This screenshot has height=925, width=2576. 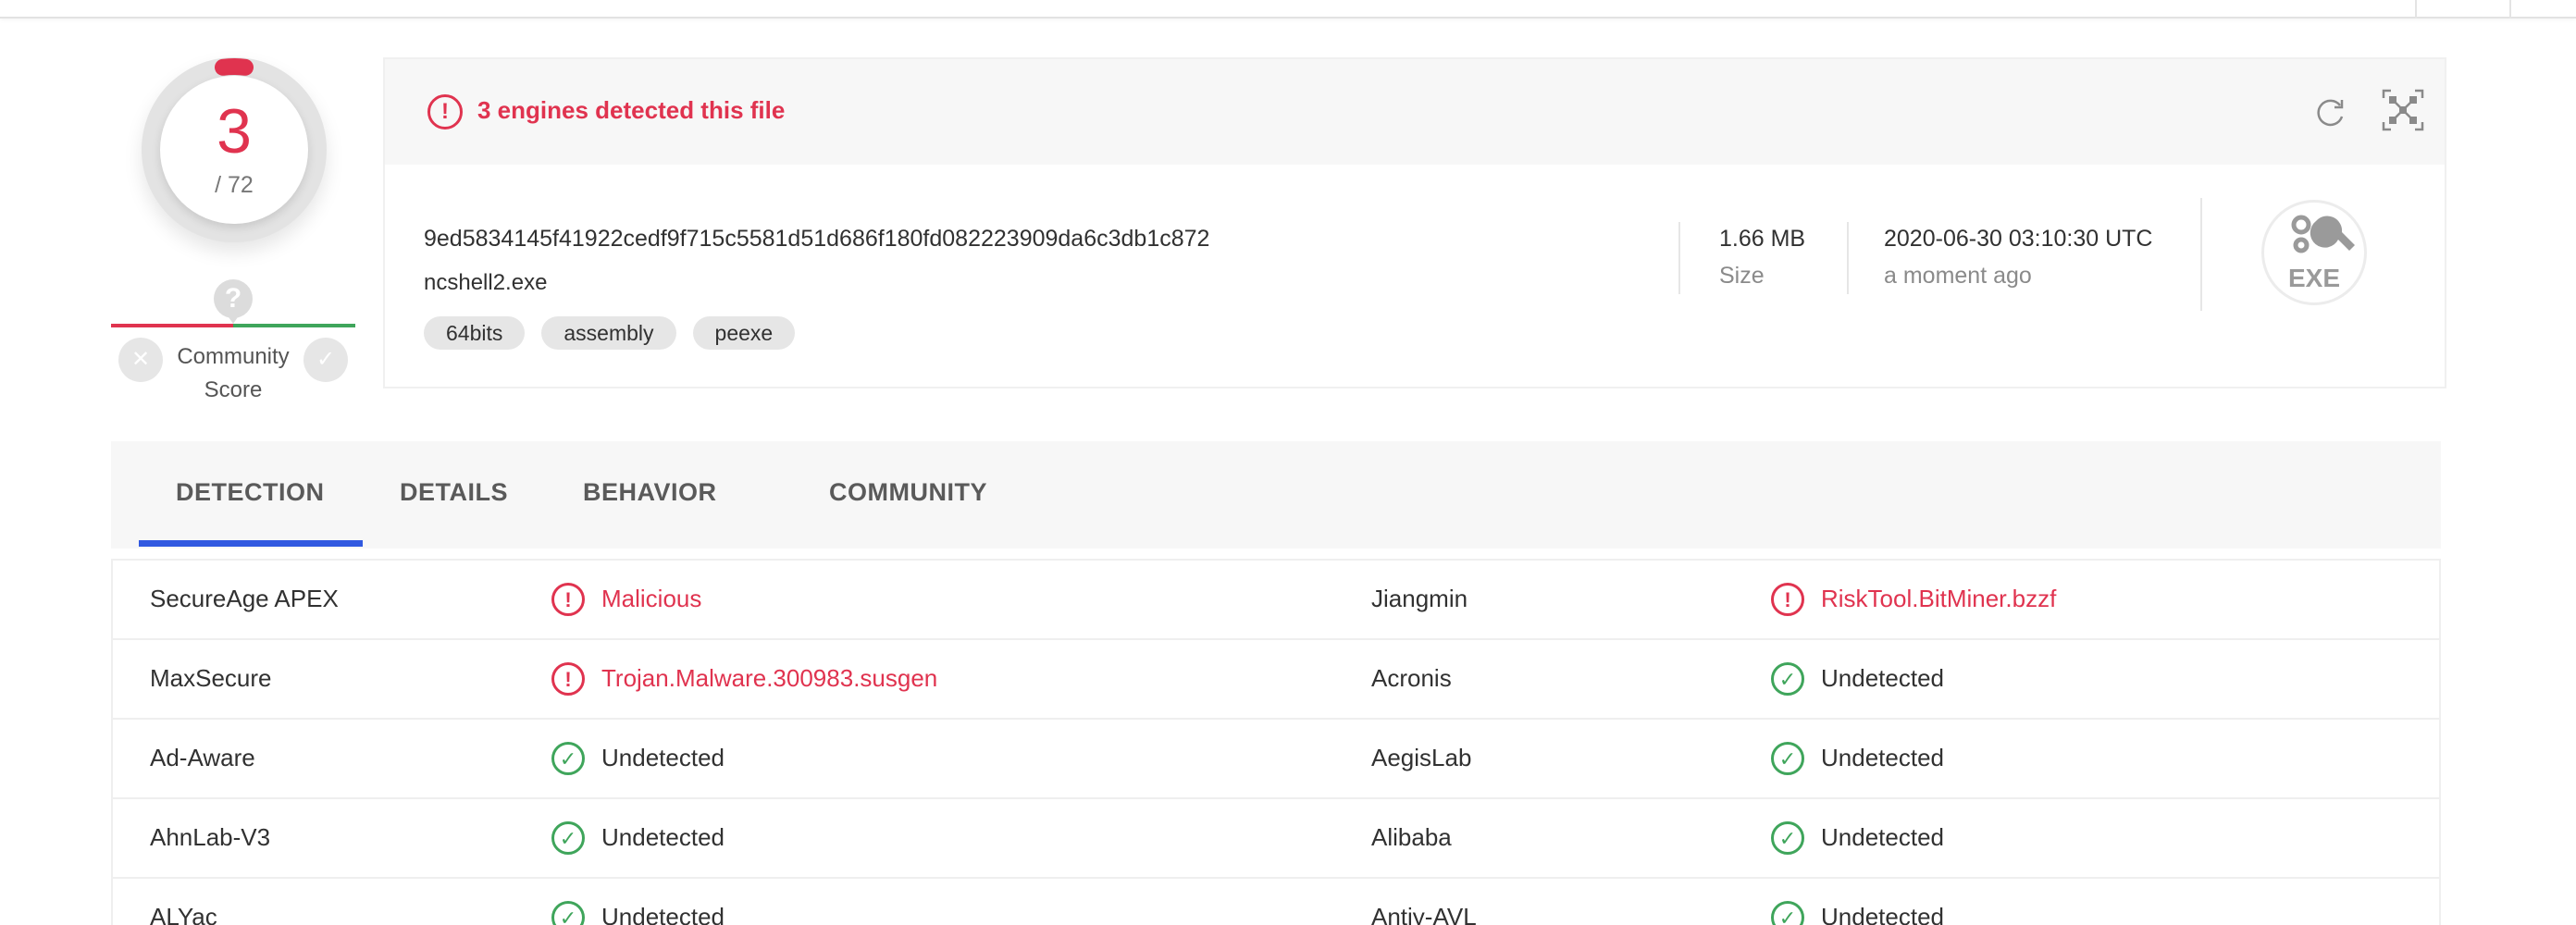 What do you see at coordinates (2018, 239) in the screenshot?
I see `analysis-date: 2020-06-30 03:10:30 UTC` at bounding box center [2018, 239].